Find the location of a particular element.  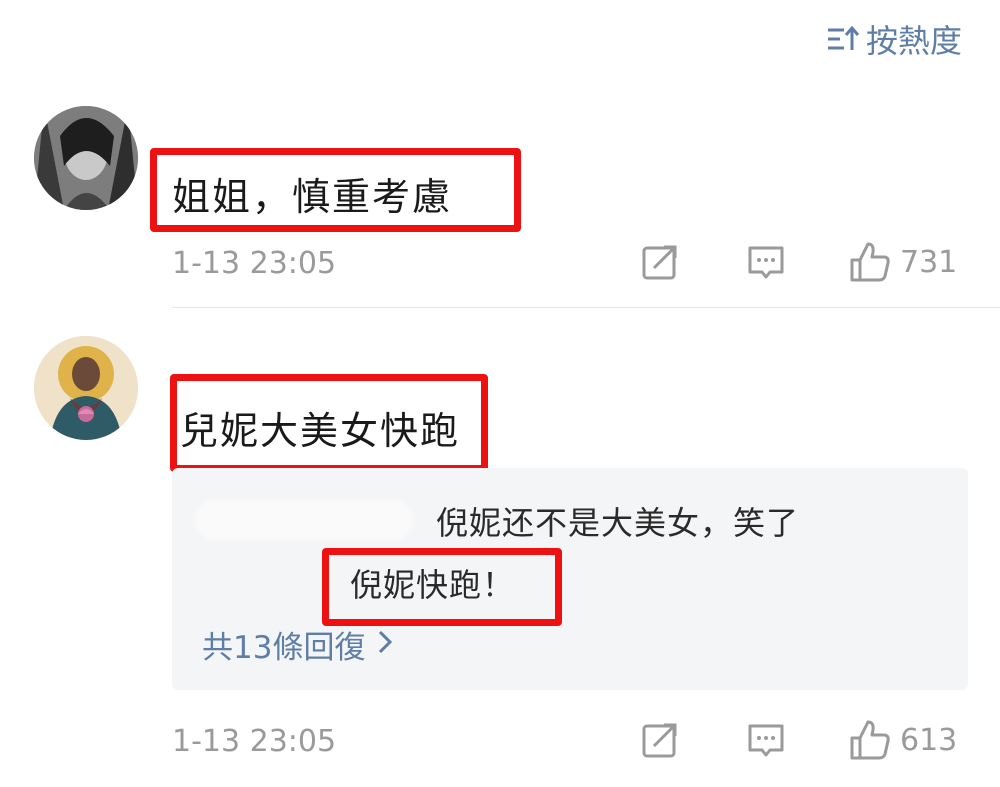

more-replies-label: 共13條回復 is located at coordinates (284, 648).